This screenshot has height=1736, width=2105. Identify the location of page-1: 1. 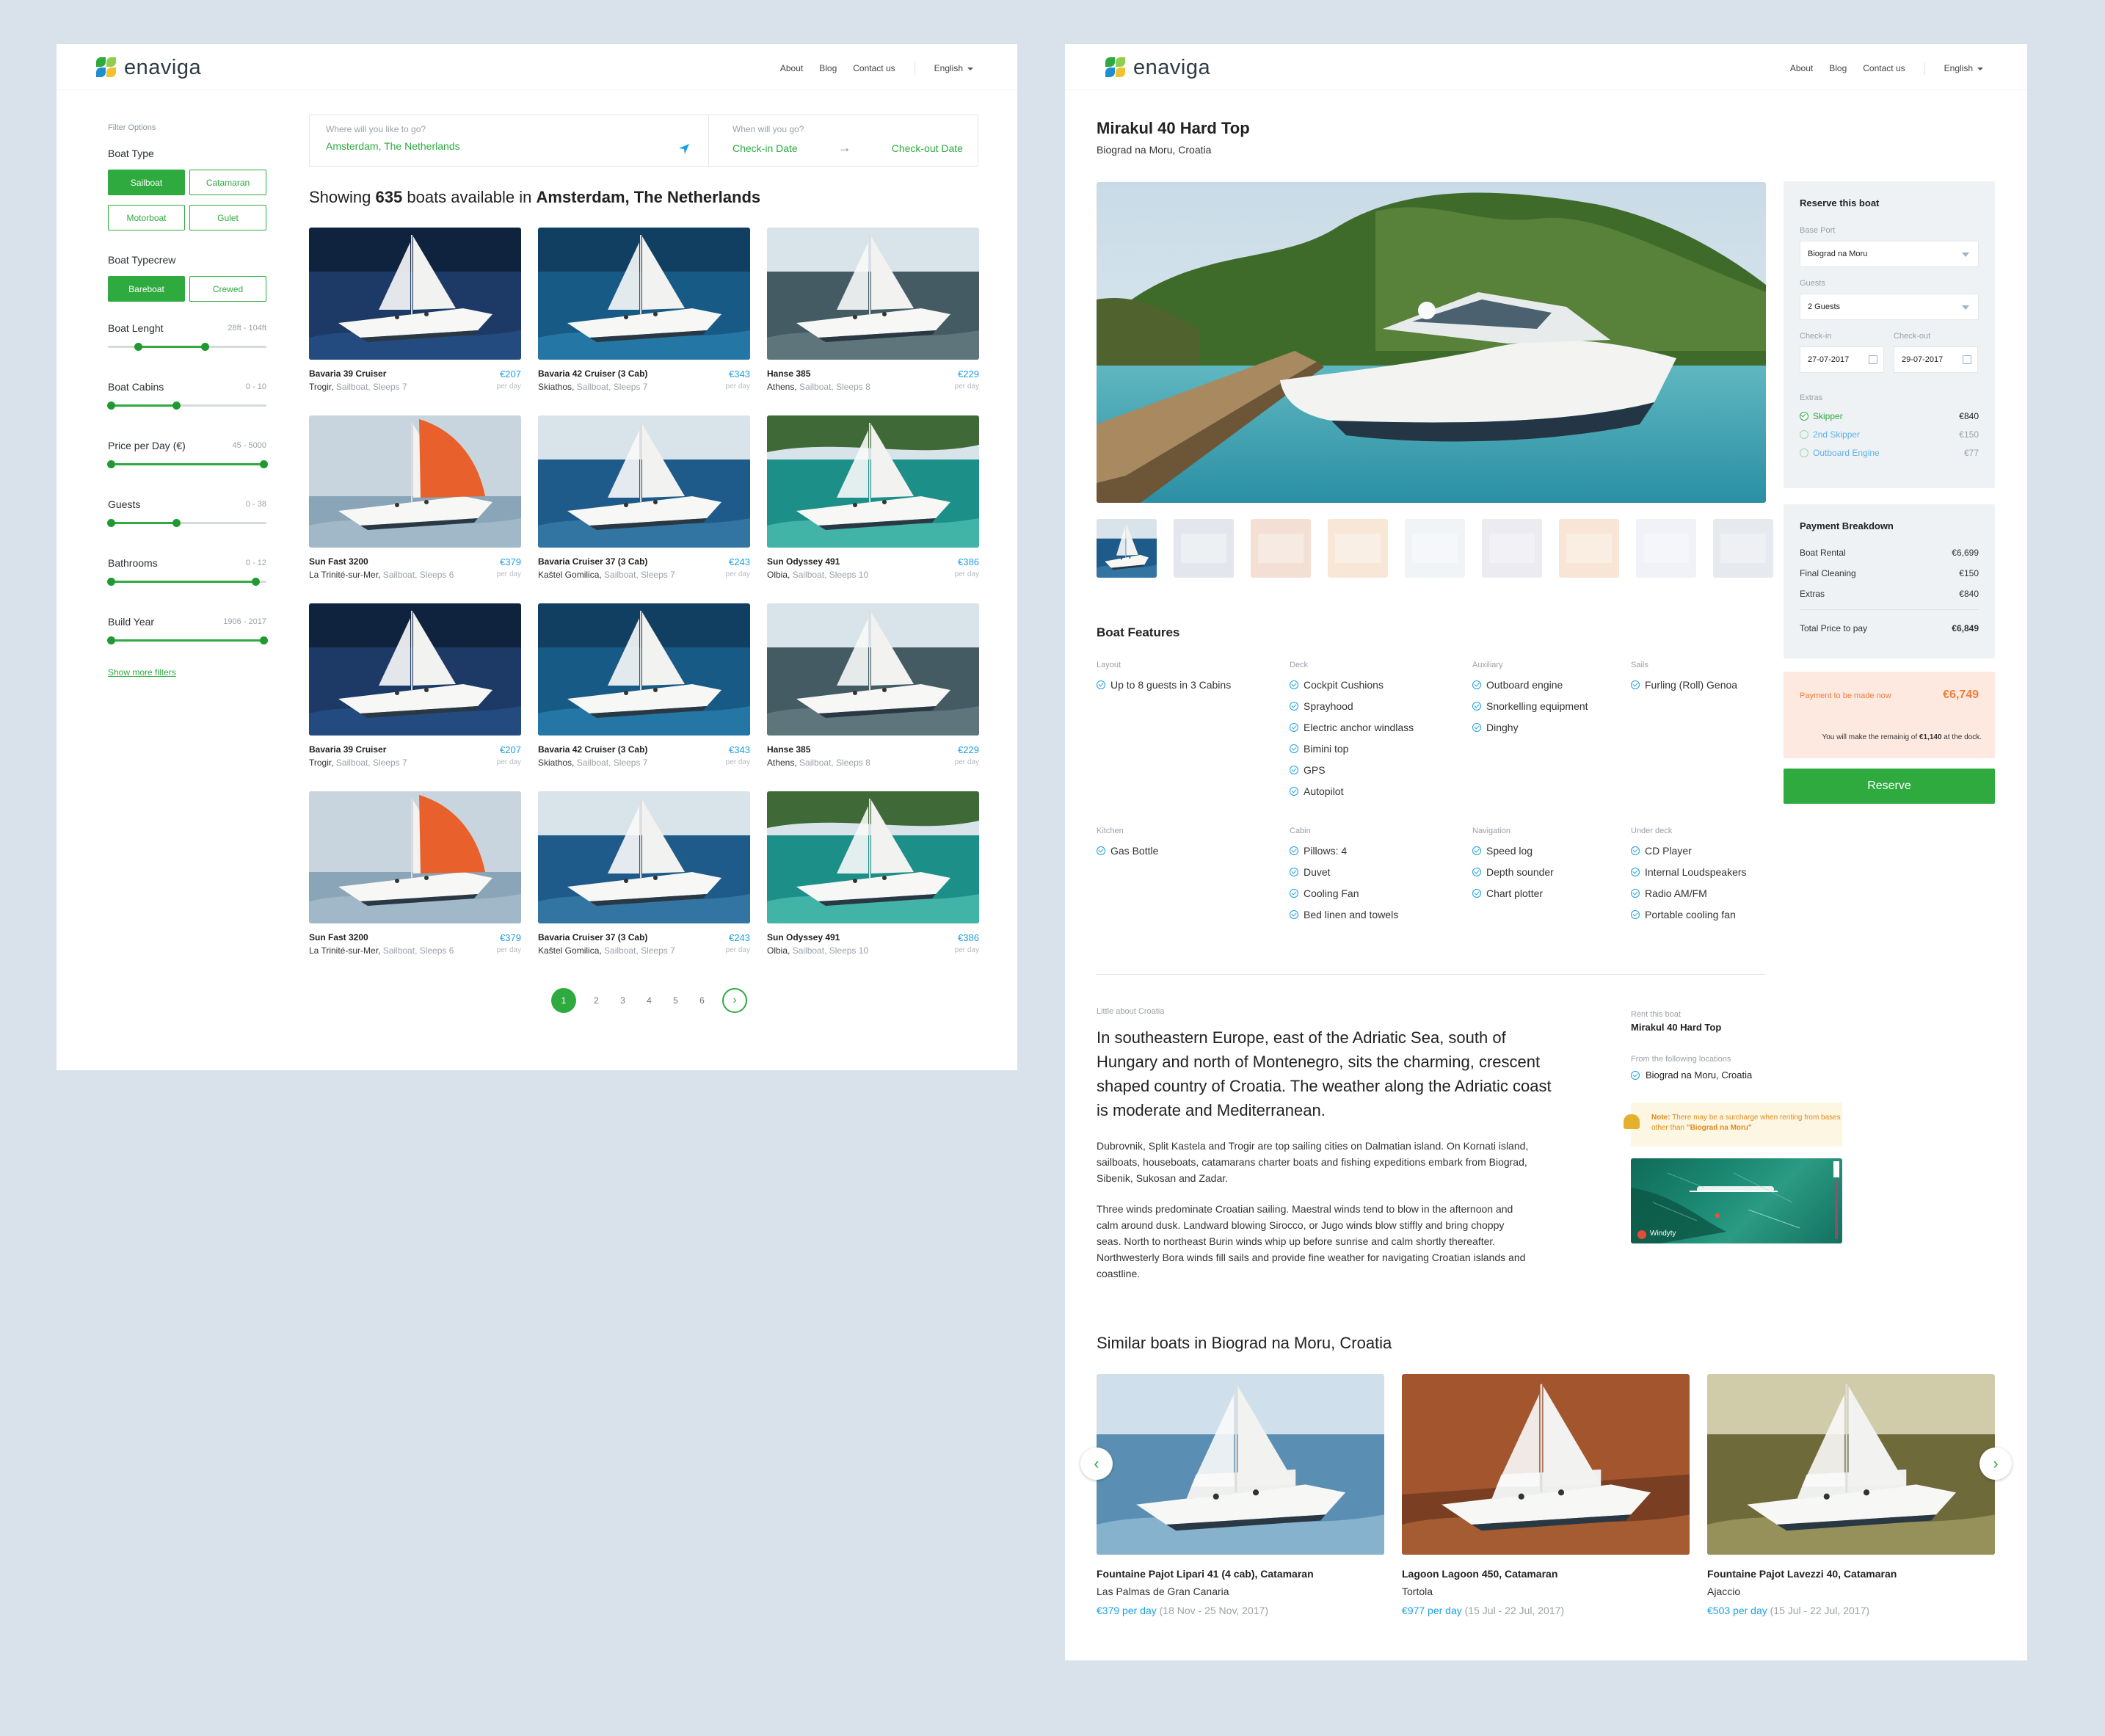
(563, 1000).